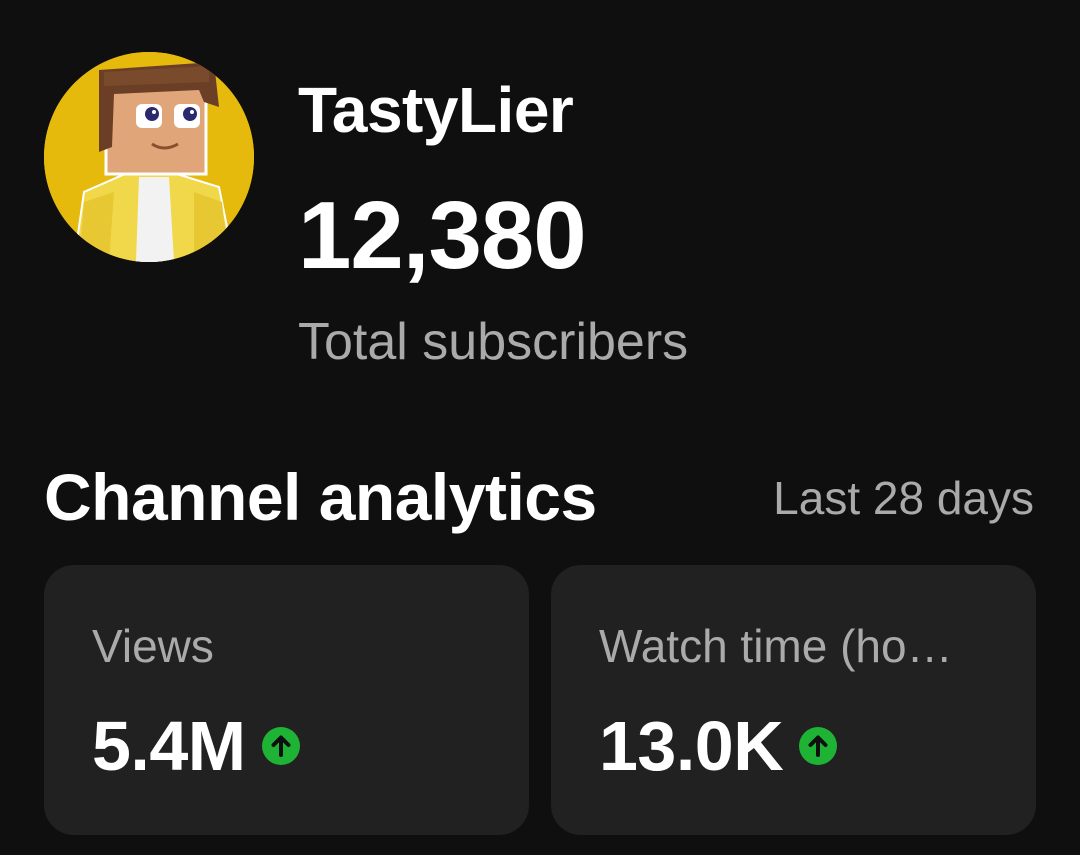  What do you see at coordinates (793, 700) in the screenshot?
I see `watch-time-card: Watch time (ho… 13.0K` at bounding box center [793, 700].